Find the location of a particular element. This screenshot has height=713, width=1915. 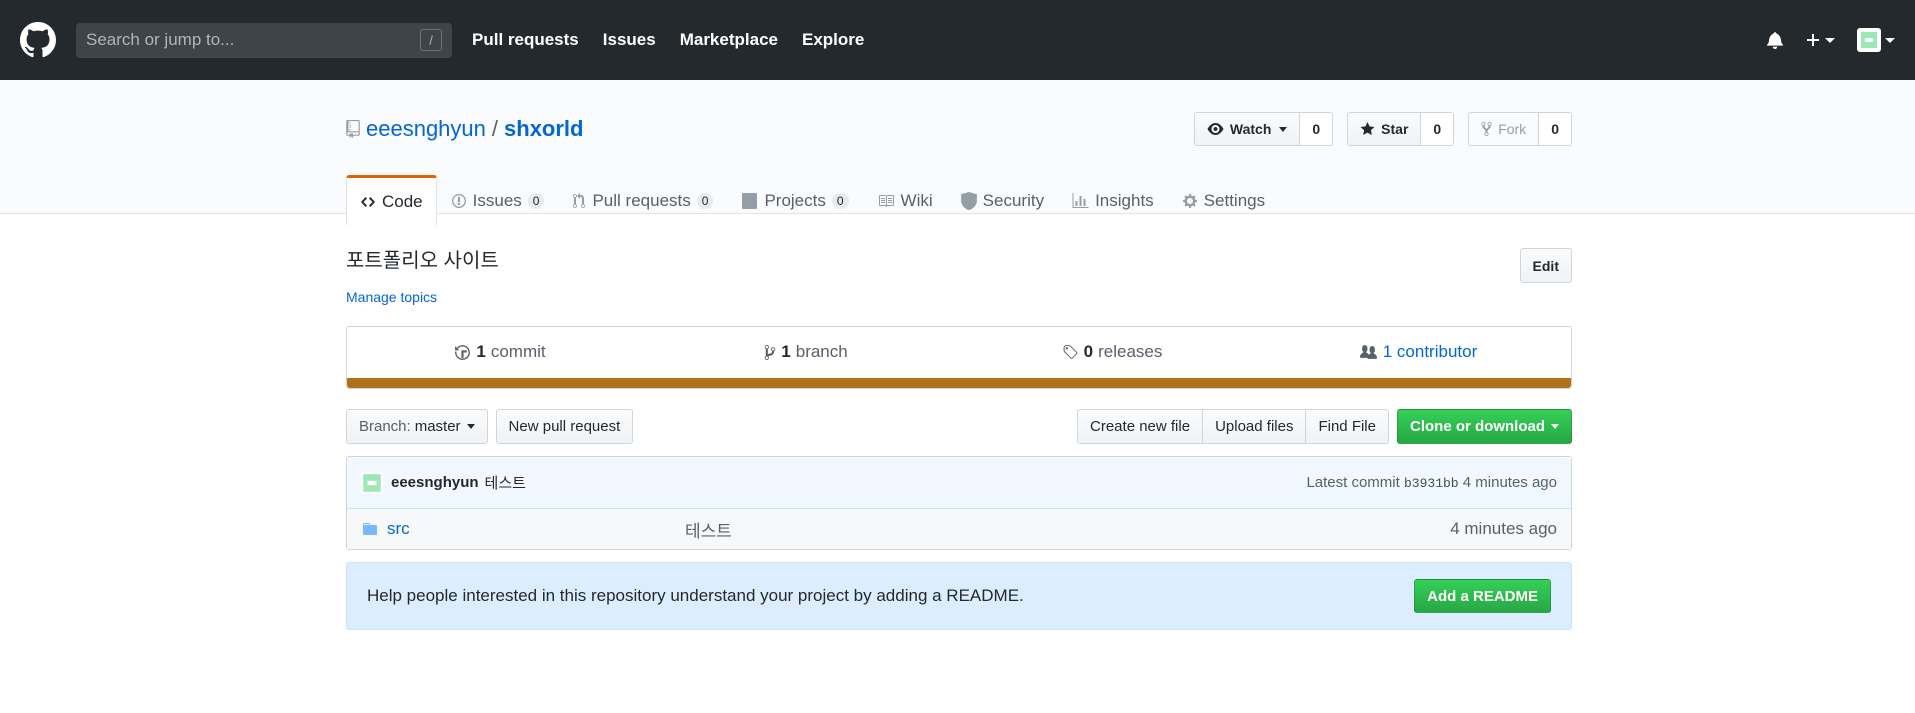

commits-count: 1 is located at coordinates (481, 351).